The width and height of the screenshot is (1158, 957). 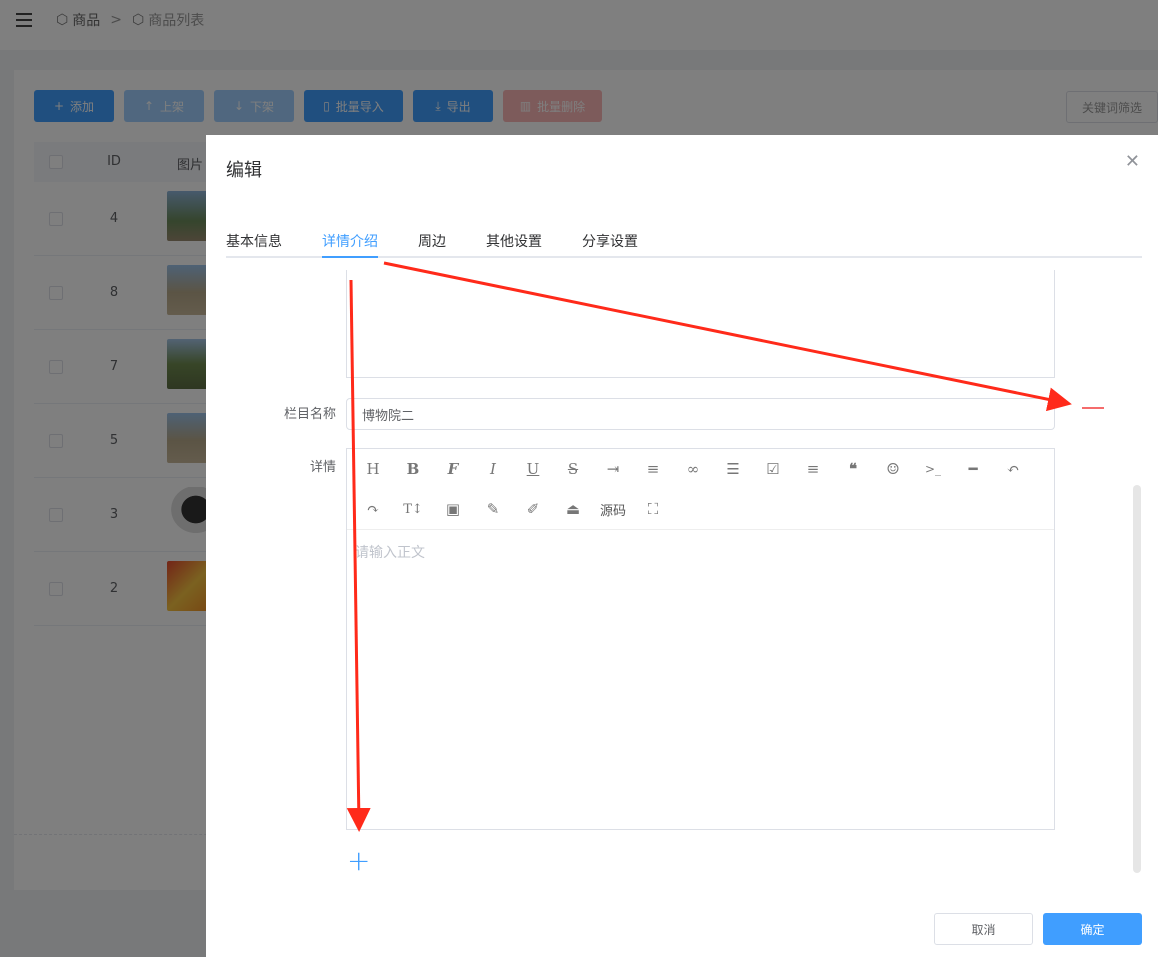 What do you see at coordinates (350, 241) in the screenshot?
I see `tab-detail-intro: 详情介绍` at bounding box center [350, 241].